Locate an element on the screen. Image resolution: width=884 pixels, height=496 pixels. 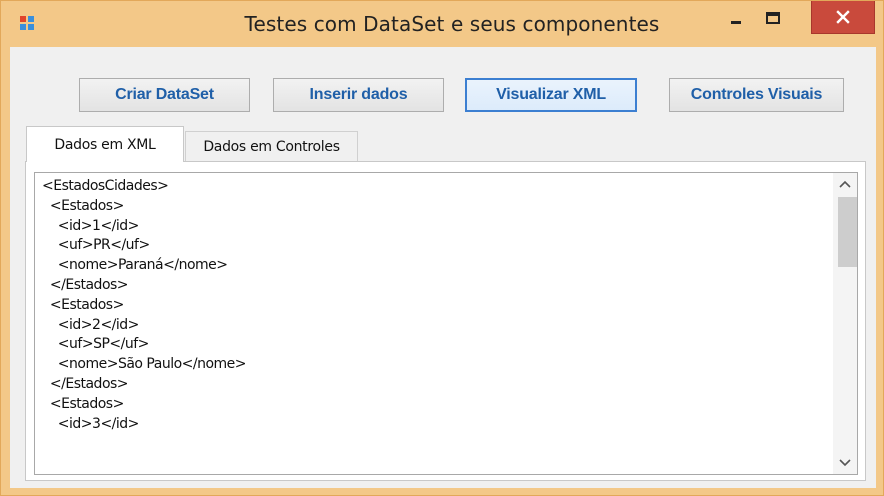
maximize-button is located at coordinates (773, 17).